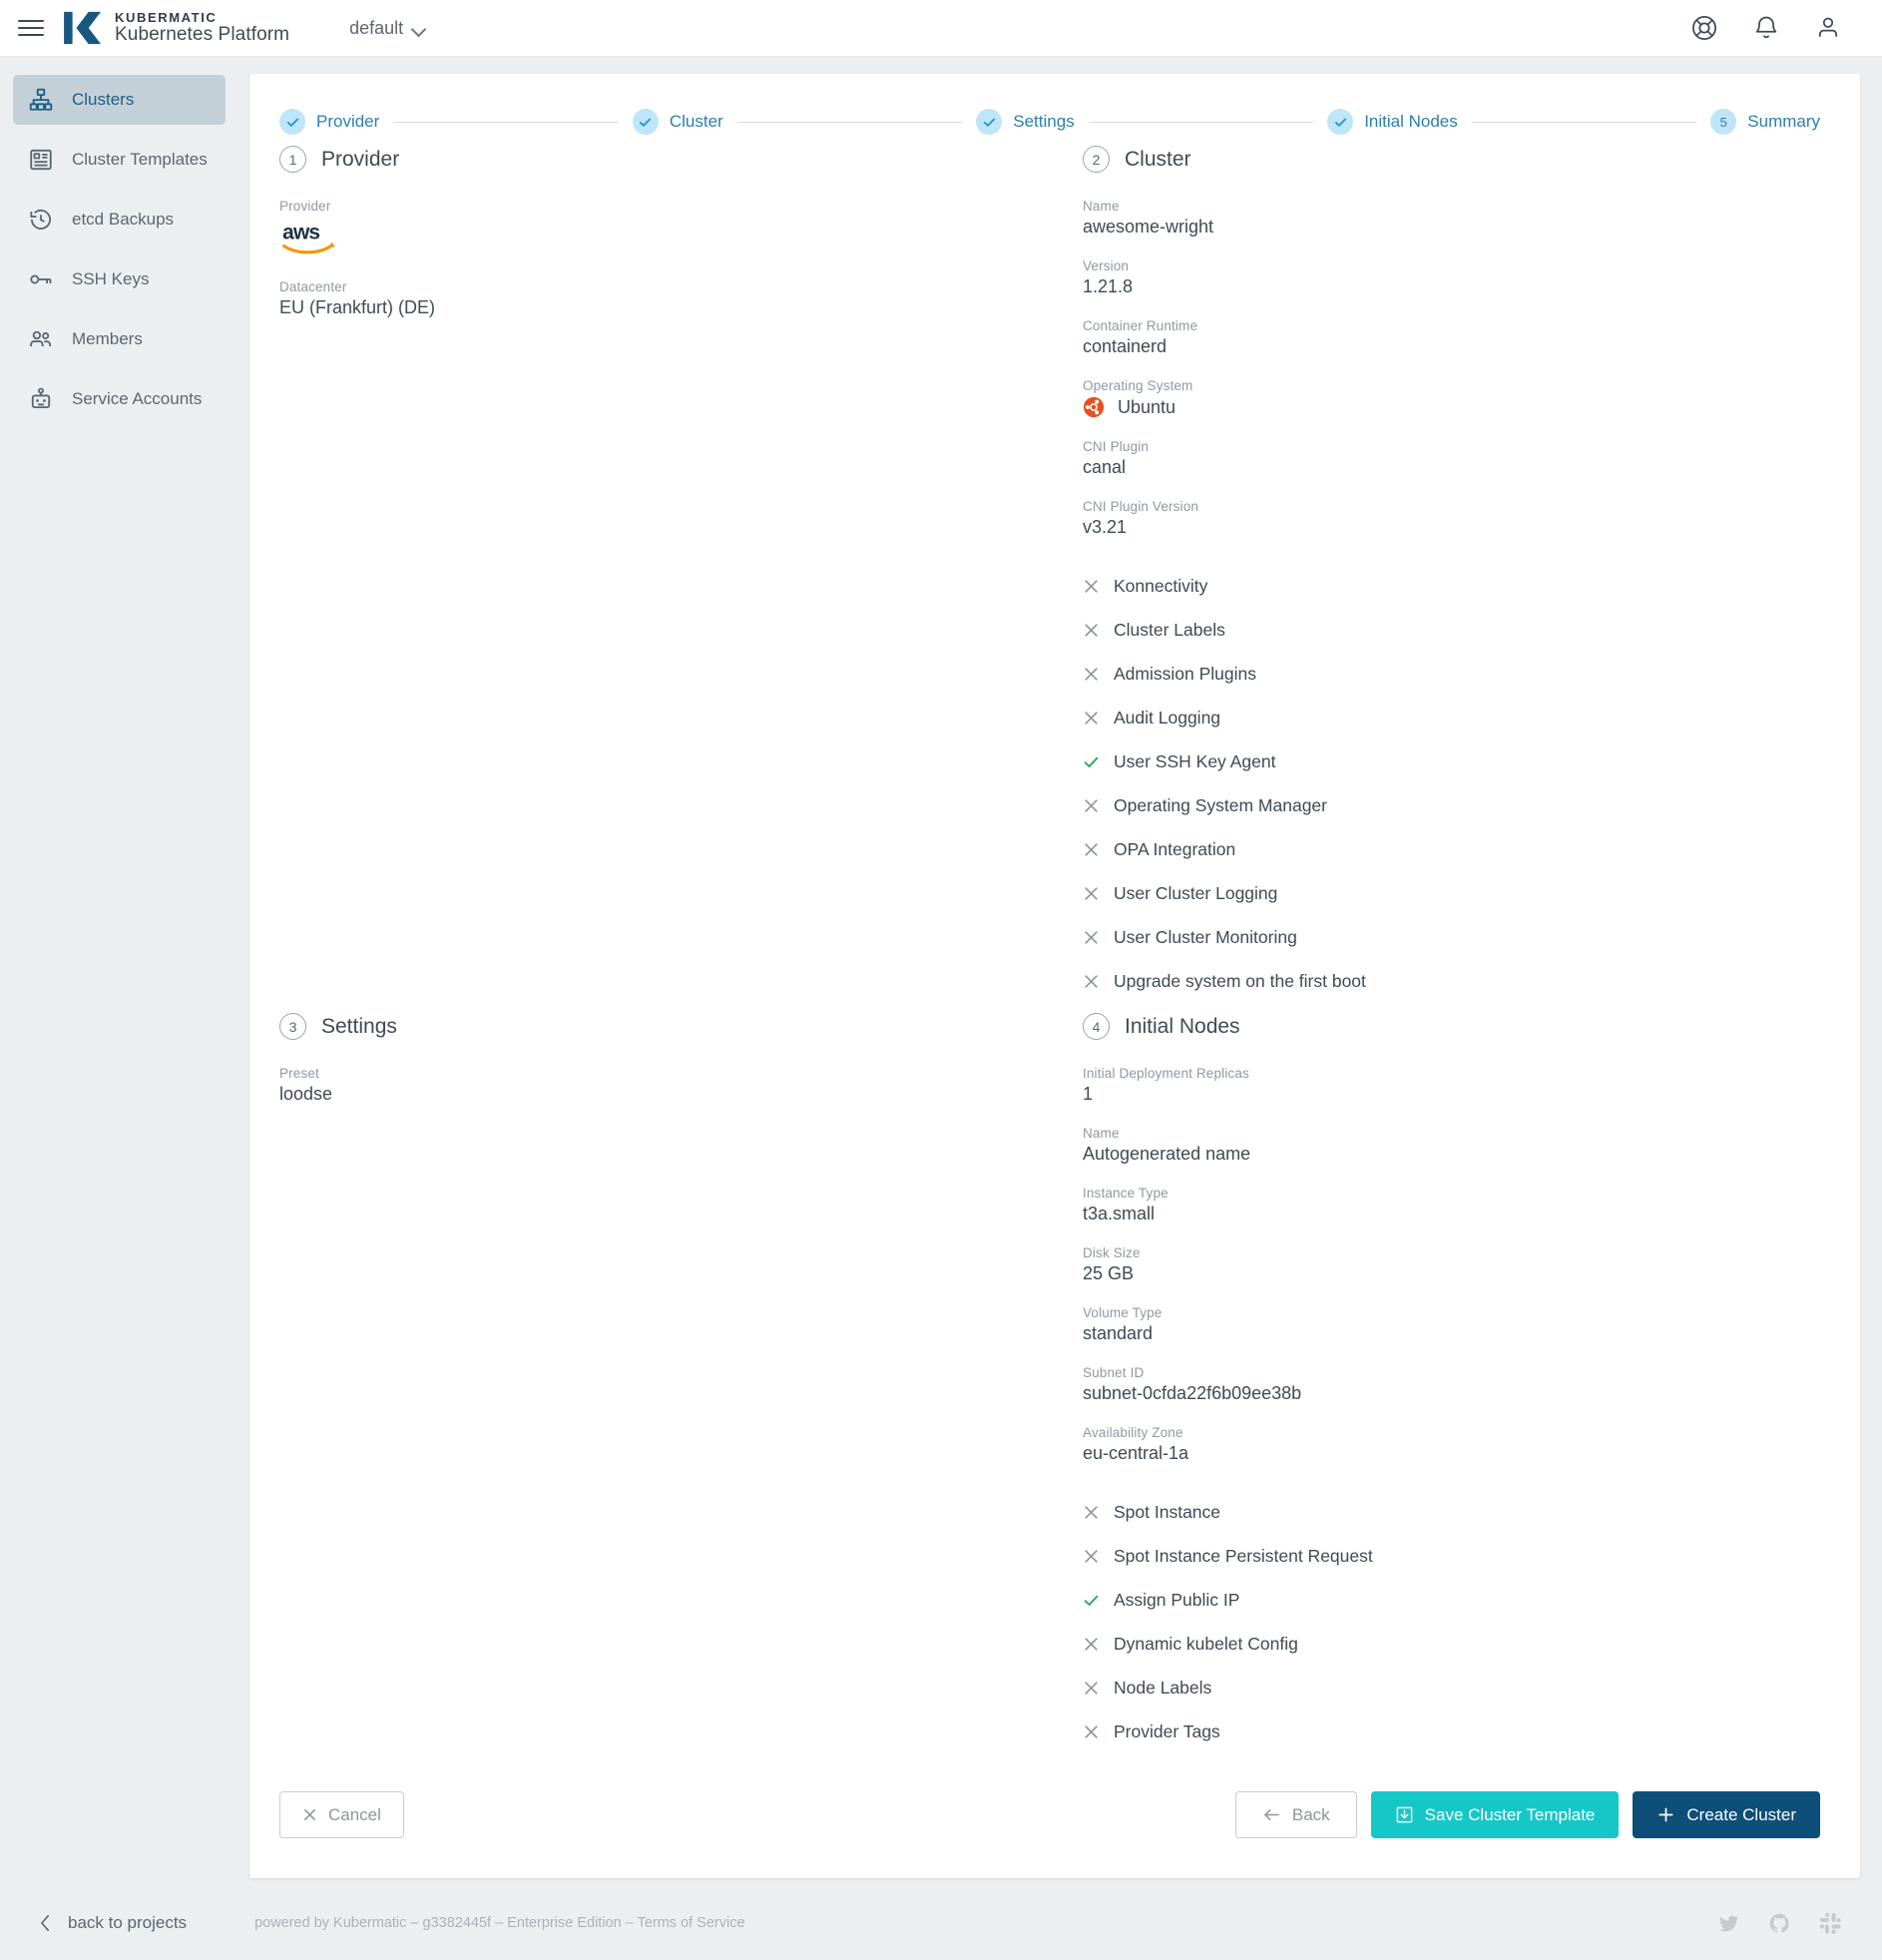 The image size is (1882, 1960). I want to click on section-number: 4, so click(1096, 1026).